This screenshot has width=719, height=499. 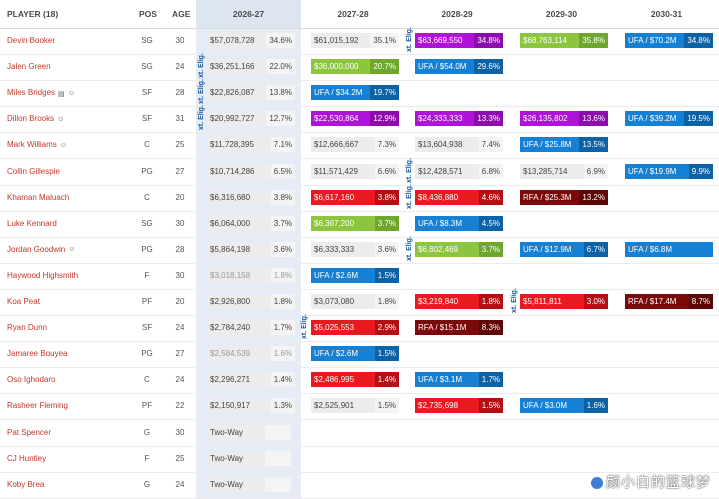 What do you see at coordinates (32, 223) in the screenshot?
I see `player-name-link: Luke Kennard` at bounding box center [32, 223].